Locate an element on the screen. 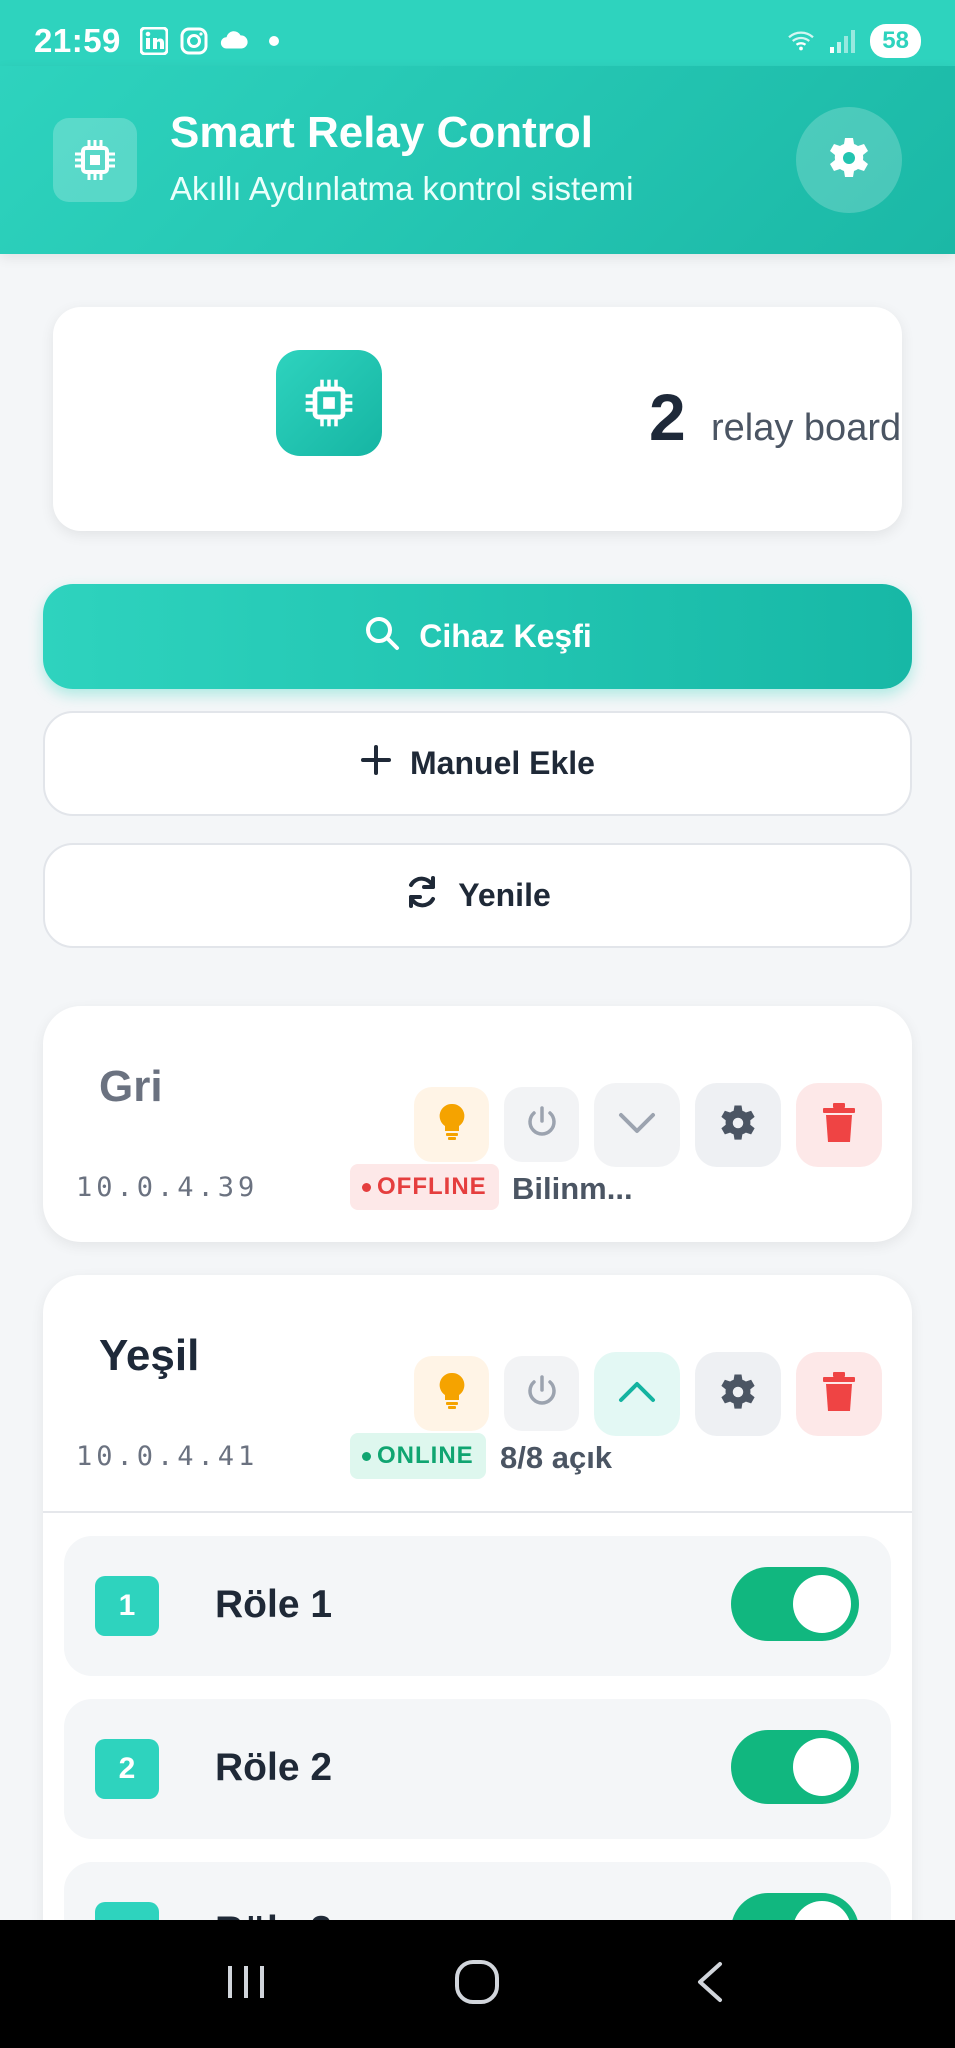 The height and width of the screenshot is (2048, 955). refresh-button: Yenile is located at coordinates (477, 895).